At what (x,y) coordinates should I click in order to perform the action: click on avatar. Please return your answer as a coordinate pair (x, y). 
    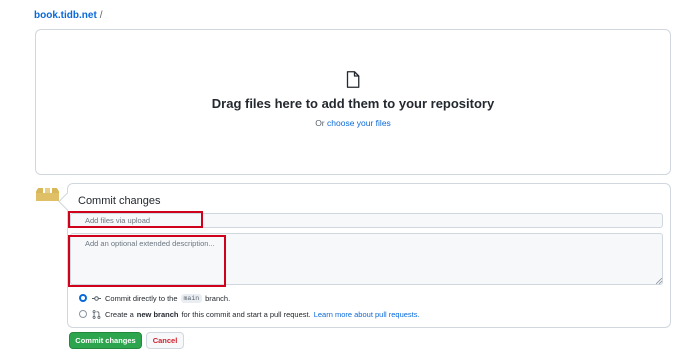
    Looking at the image, I should click on (47, 196).